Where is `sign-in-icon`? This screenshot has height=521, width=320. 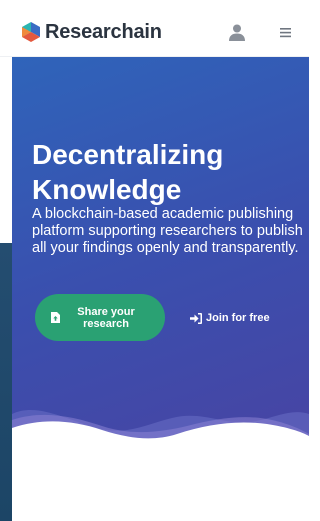
sign-in-icon is located at coordinates (196, 318).